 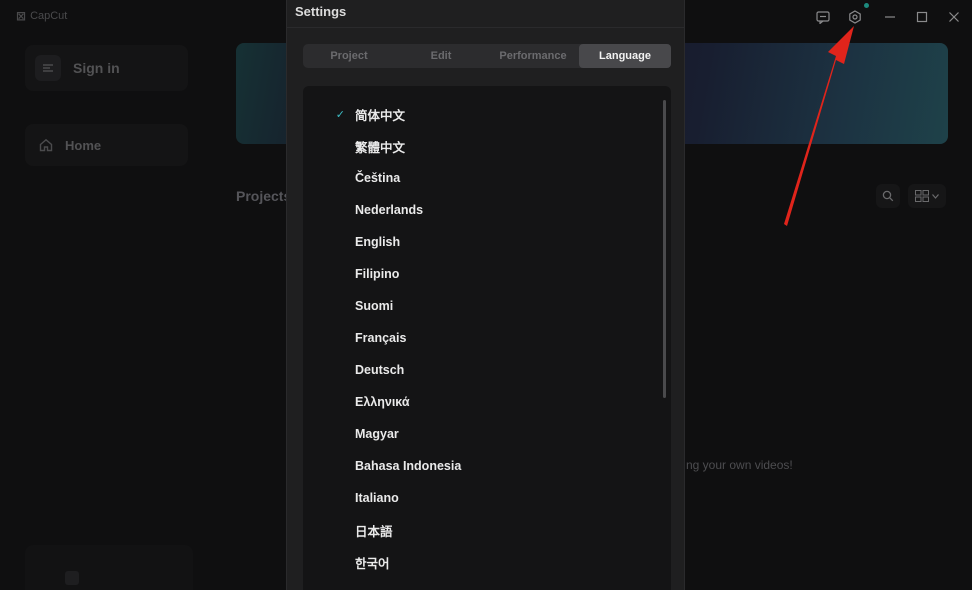 What do you see at coordinates (340, 114) in the screenshot?
I see `check-icon: ✓` at bounding box center [340, 114].